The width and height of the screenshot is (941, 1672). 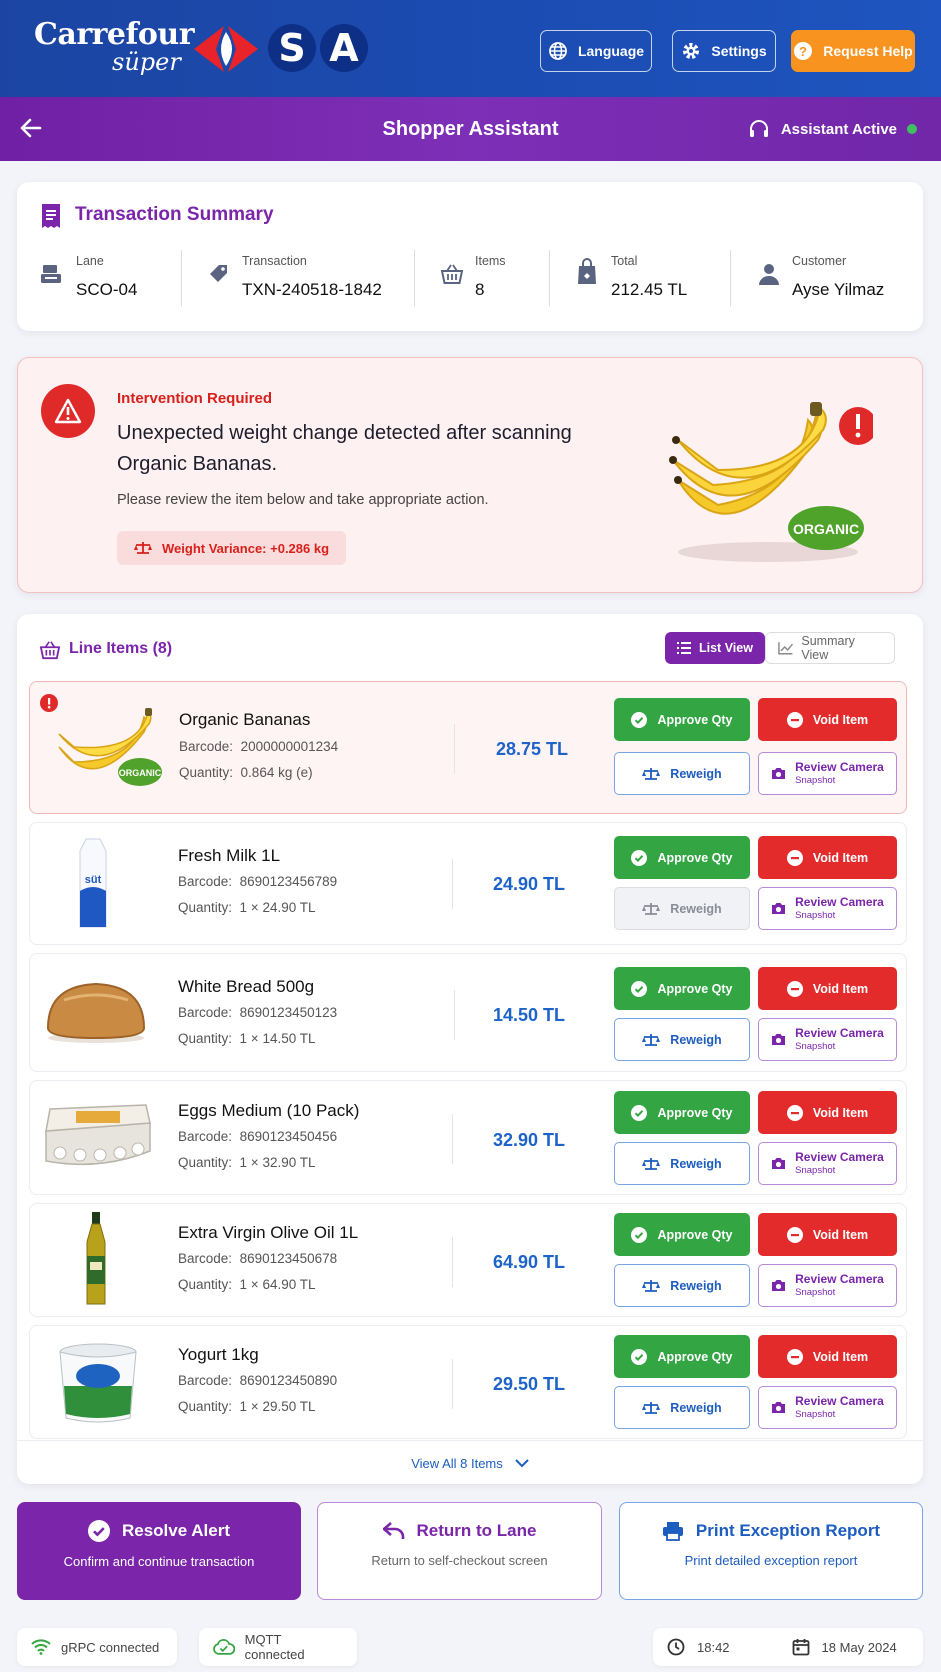 What do you see at coordinates (269, 1110) in the screenshot?
I see `item-name: Eggs Medium (10 Pack)` at bounding box center [269, 1110].